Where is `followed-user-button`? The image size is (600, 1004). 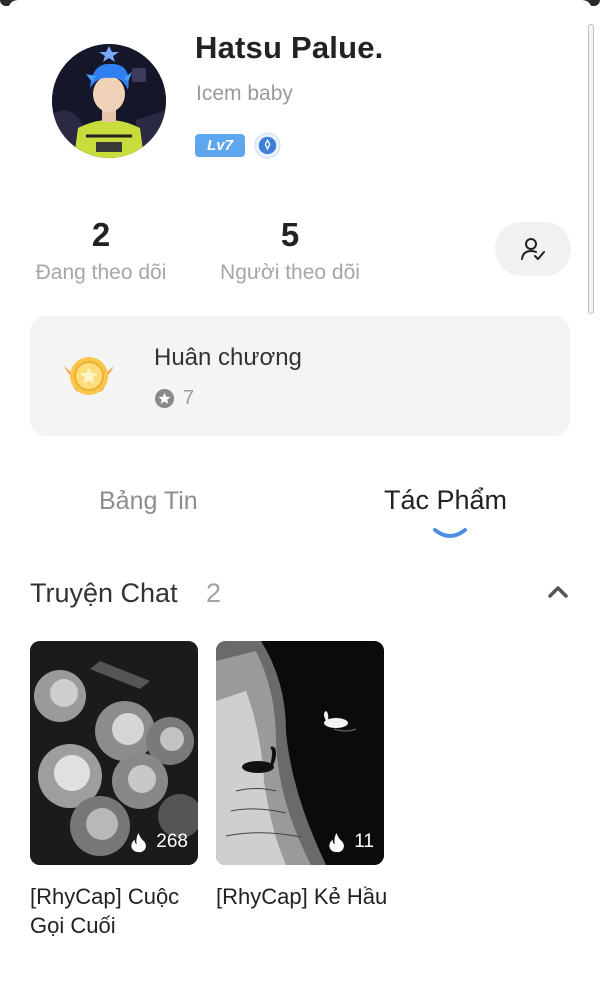 followed-user-button is located at coordinates (533, 249).